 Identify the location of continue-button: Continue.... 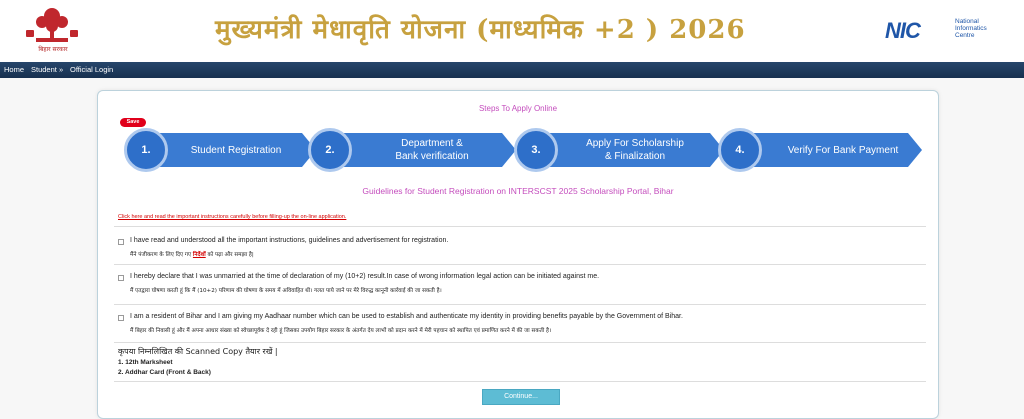
(521, 397).